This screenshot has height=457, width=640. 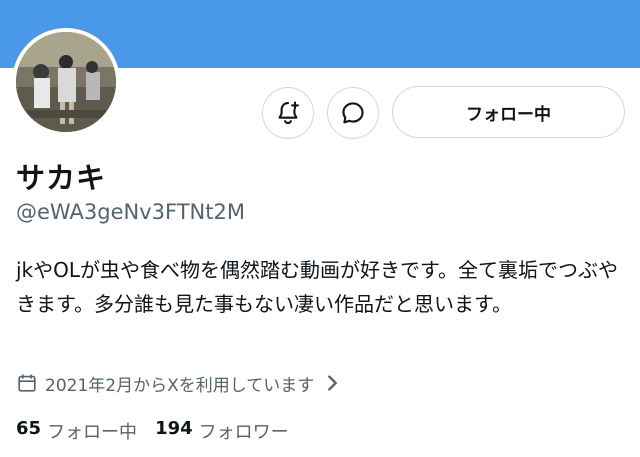 I want to click on followers-count: 194, so click(x=174, y=428).